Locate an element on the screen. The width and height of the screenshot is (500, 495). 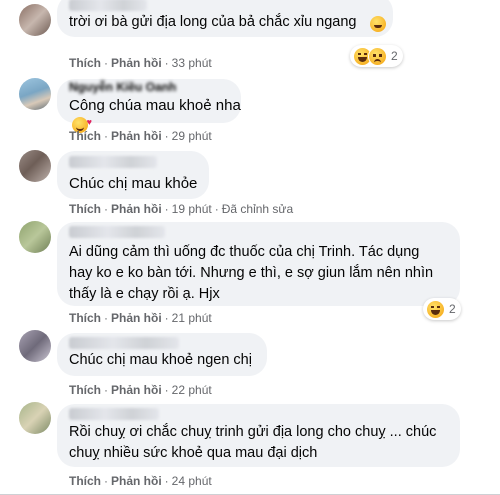
comment-bubble: Chúc chị mau khoẻ ngen chị is located at coordinates (162, 354).